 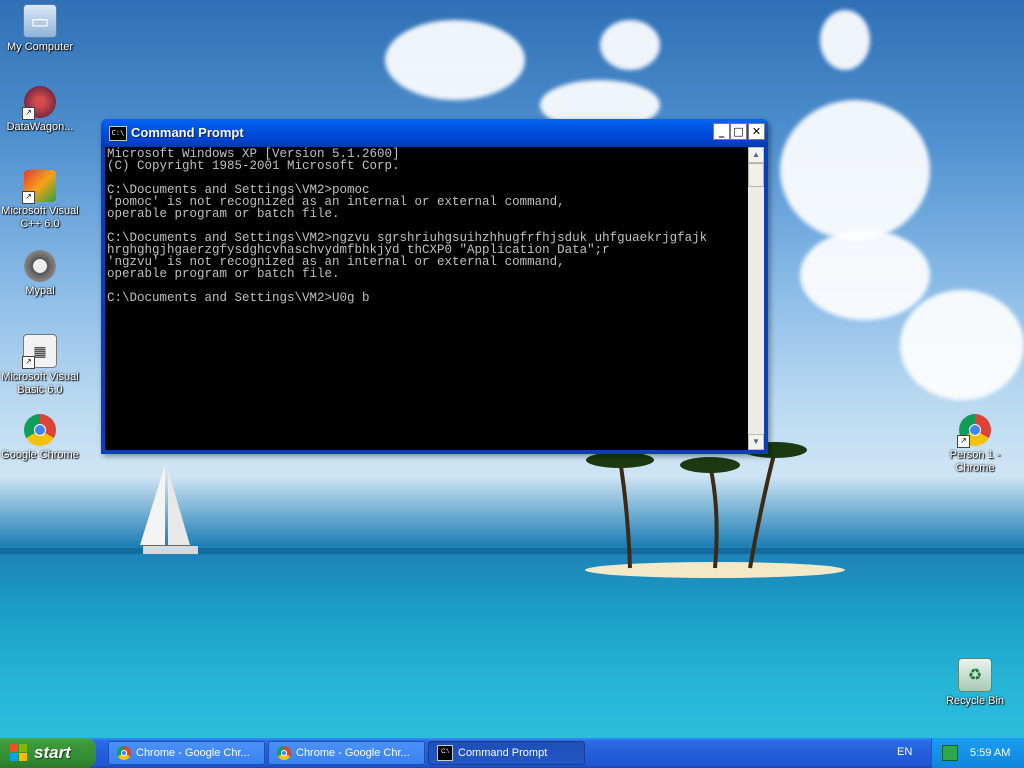 I want to click on desktop-icon-label: Google Chrome, so click(x=40, y=455).